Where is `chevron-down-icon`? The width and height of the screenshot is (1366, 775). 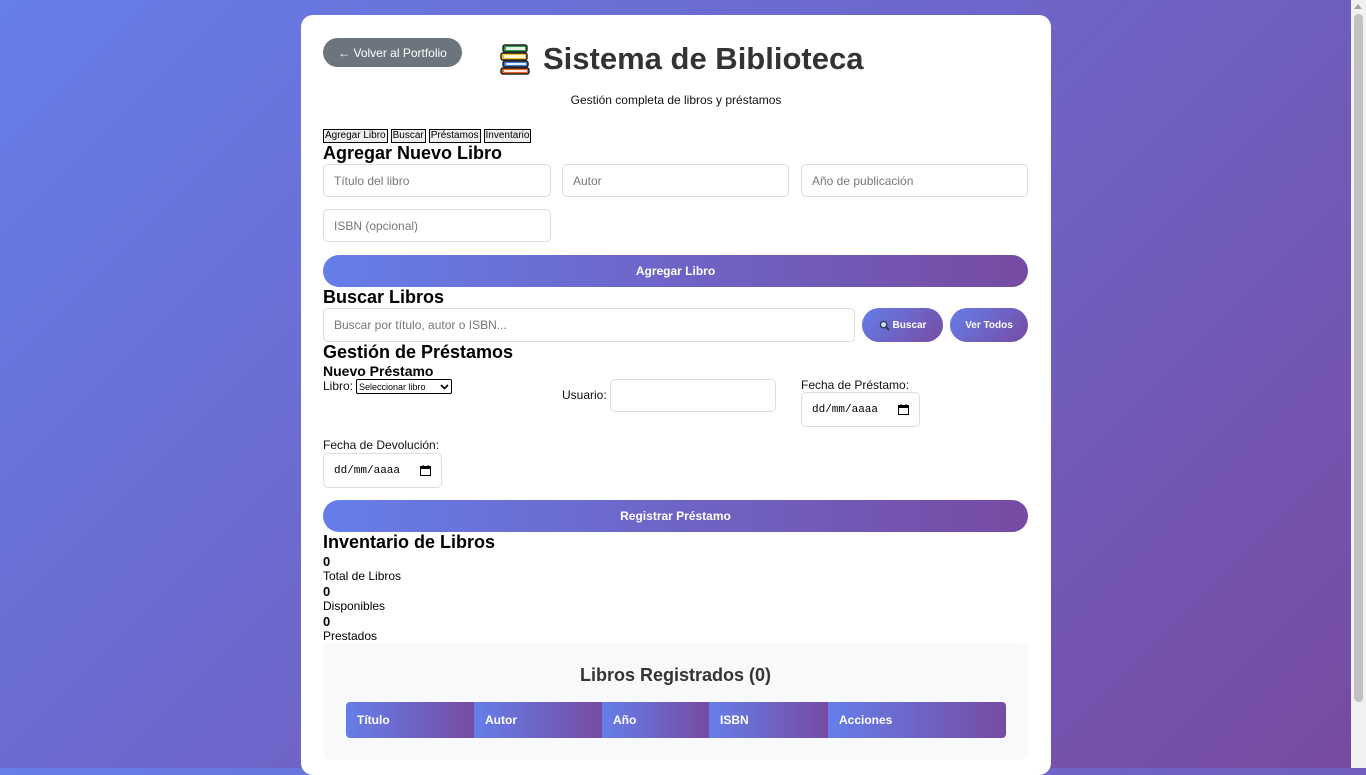 chevron-down-icon is located at coordinates (444, 386).